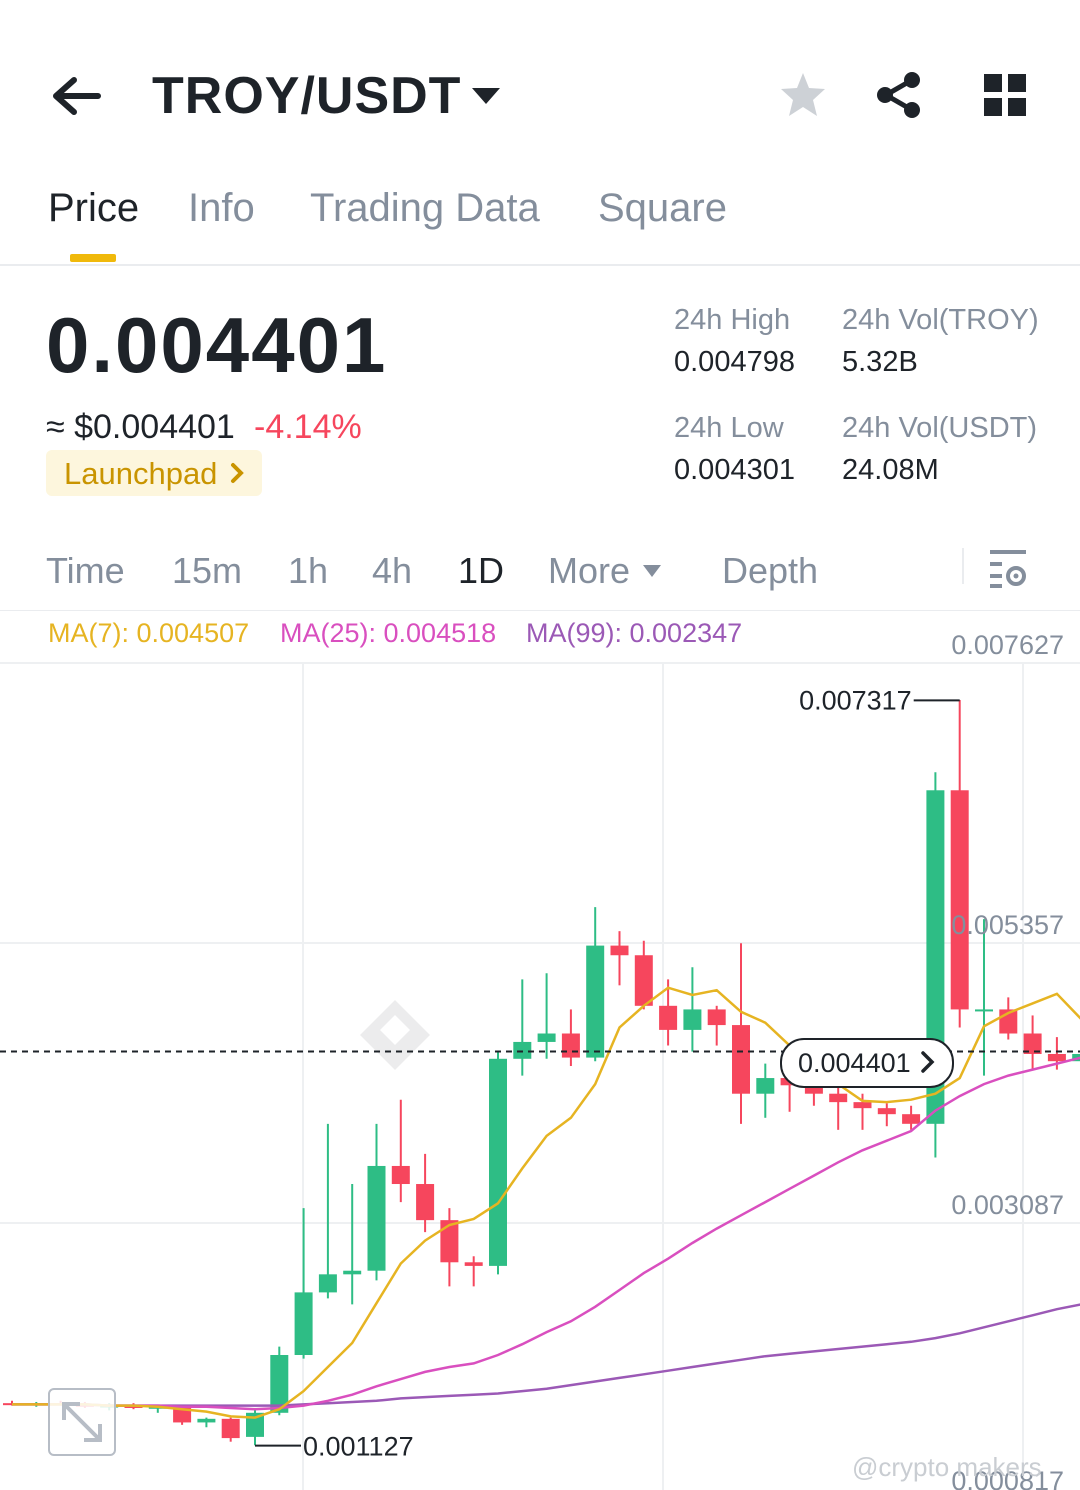  Describe the element at coordinates (221, 208) in the screenshot. I see `tab-info: Info` at that location.